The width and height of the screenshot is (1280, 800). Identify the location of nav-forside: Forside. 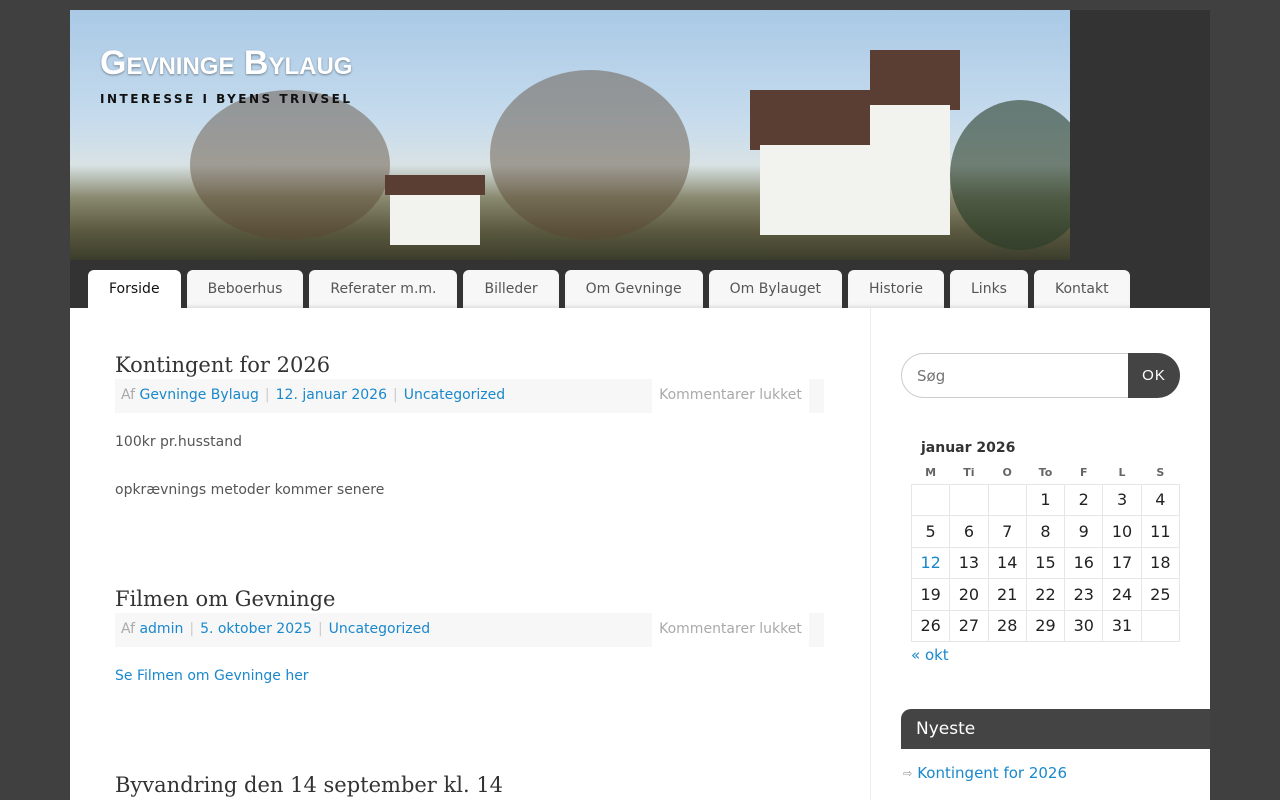
(134, 289).